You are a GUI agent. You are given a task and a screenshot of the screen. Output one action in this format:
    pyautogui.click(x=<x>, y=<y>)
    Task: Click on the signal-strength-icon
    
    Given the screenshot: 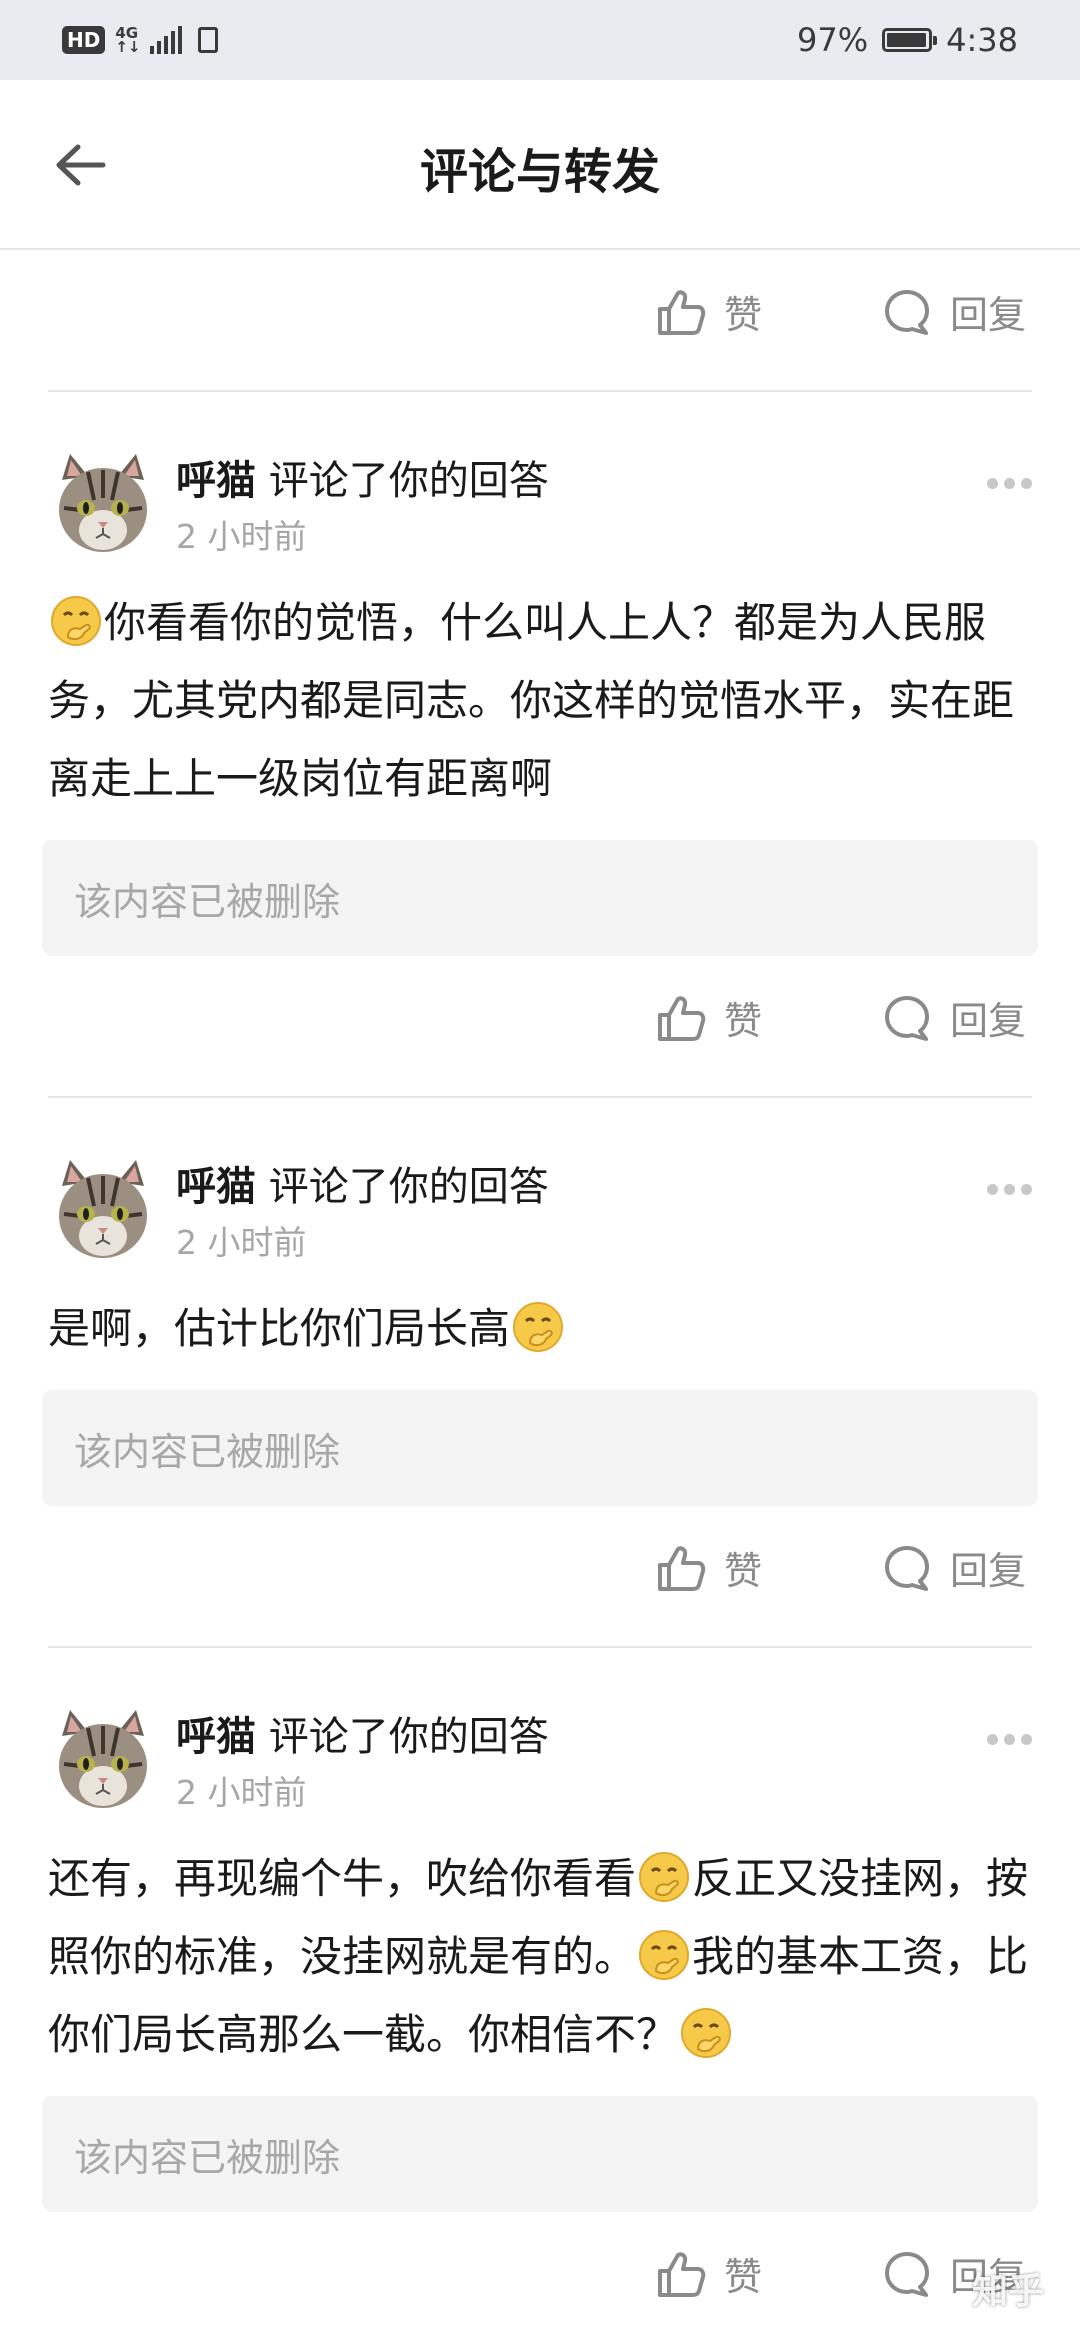 What is the action you would take?
    pyautogui.click(x=166, y=40)
    